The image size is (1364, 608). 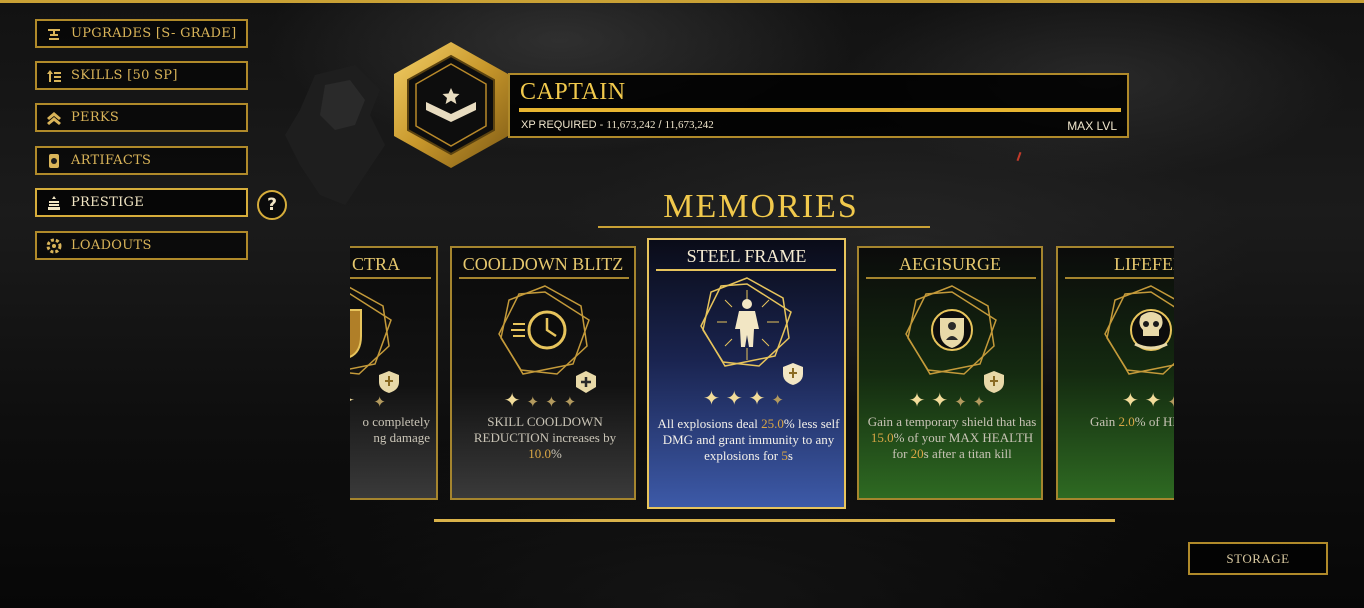 I want to click on xp-progress-bar, so click(x=820, y=110).